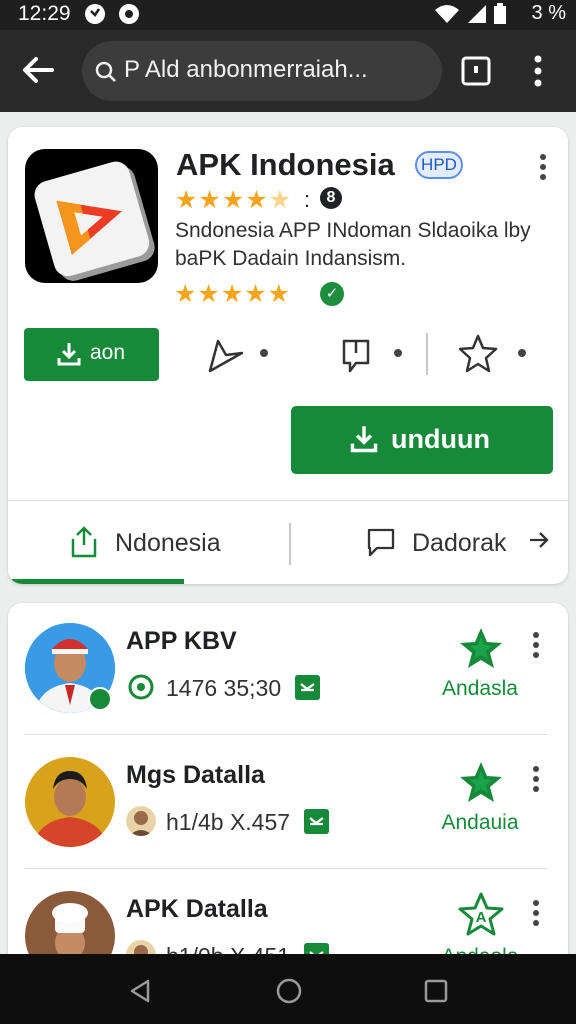 The image size is (576, 1024). Describe the element at coordinates (480, 823) in the screenshot. I see `item-action: Andauia` at that location.